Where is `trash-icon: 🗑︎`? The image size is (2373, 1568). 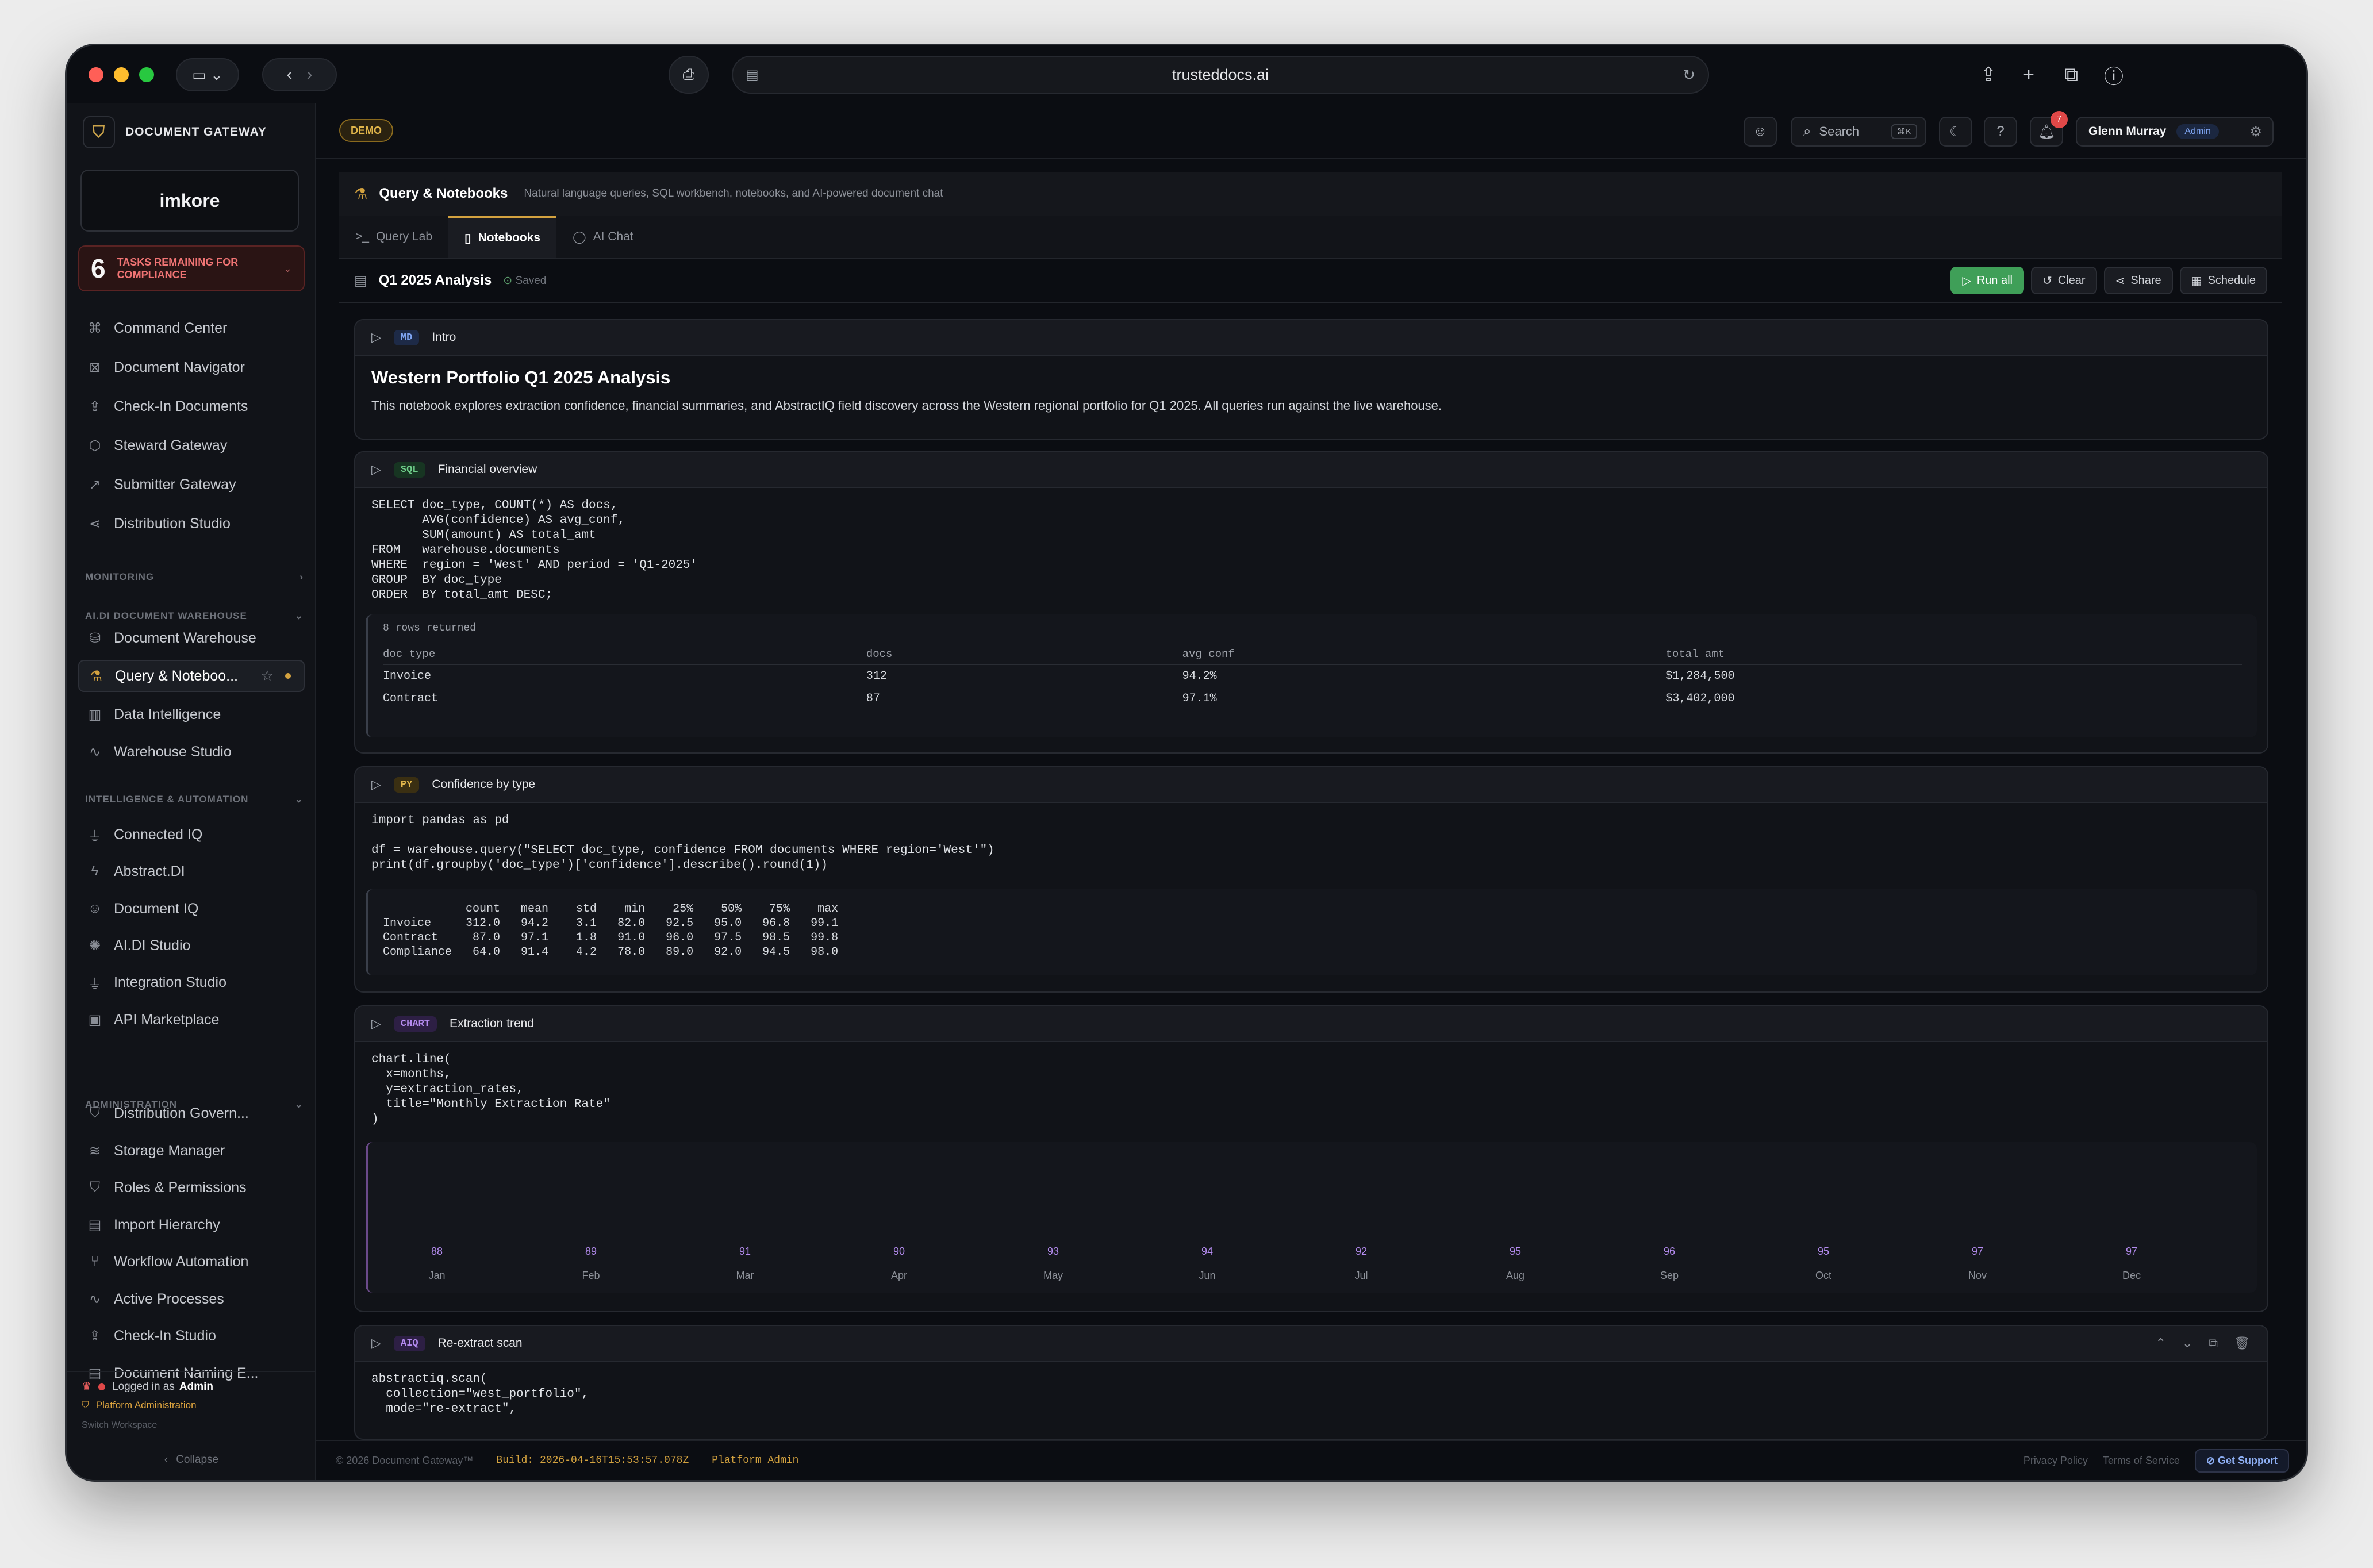
trash-icon: 🗑︎ is located at coordinates (2242, 1343).